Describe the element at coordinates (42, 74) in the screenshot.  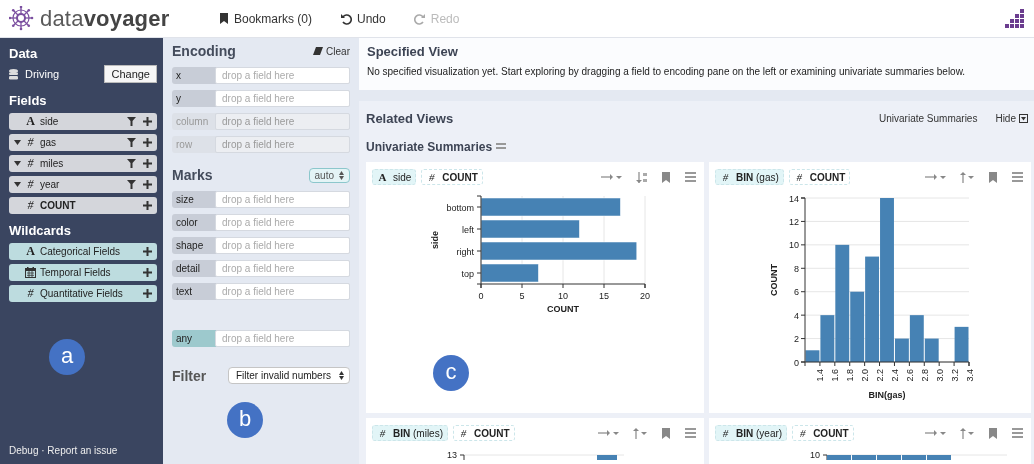
I see `dataset-name: Driving` at that location.